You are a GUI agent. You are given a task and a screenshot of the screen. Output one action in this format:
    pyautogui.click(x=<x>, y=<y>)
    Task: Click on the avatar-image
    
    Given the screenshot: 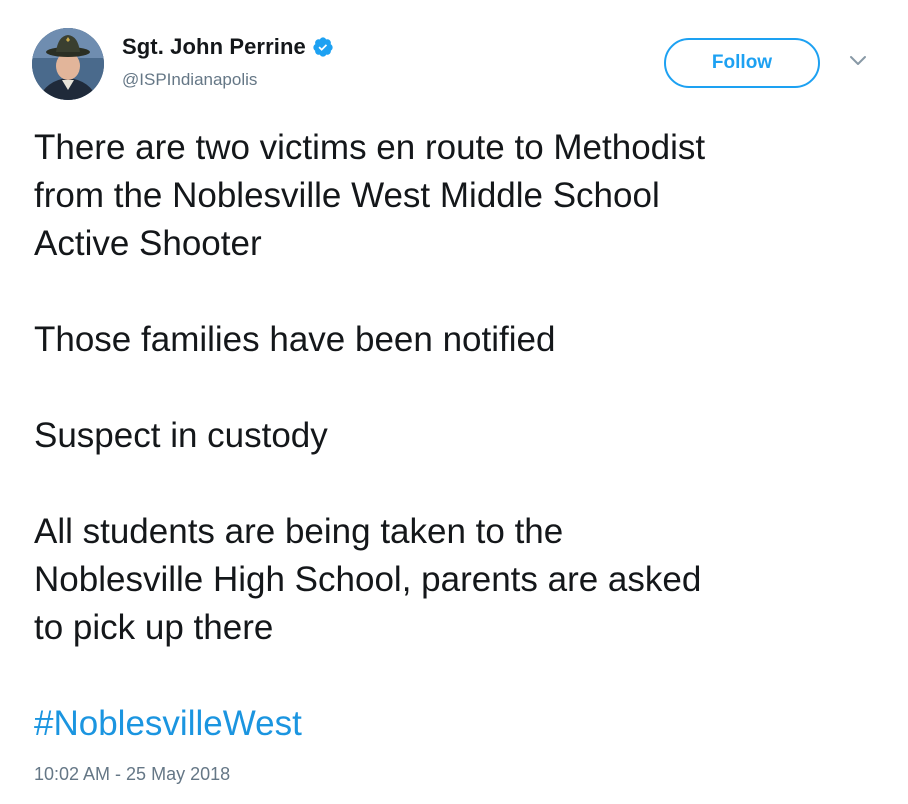 What is the action you would take?
    pyautogui.click(x=68, y=64)
    